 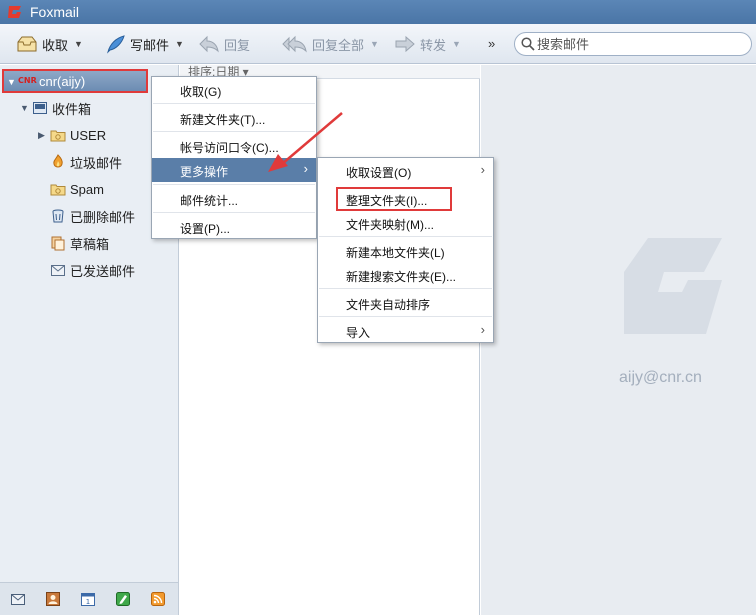 I want to click on folder-label: 草稿箱, so click(x=90, y=244).